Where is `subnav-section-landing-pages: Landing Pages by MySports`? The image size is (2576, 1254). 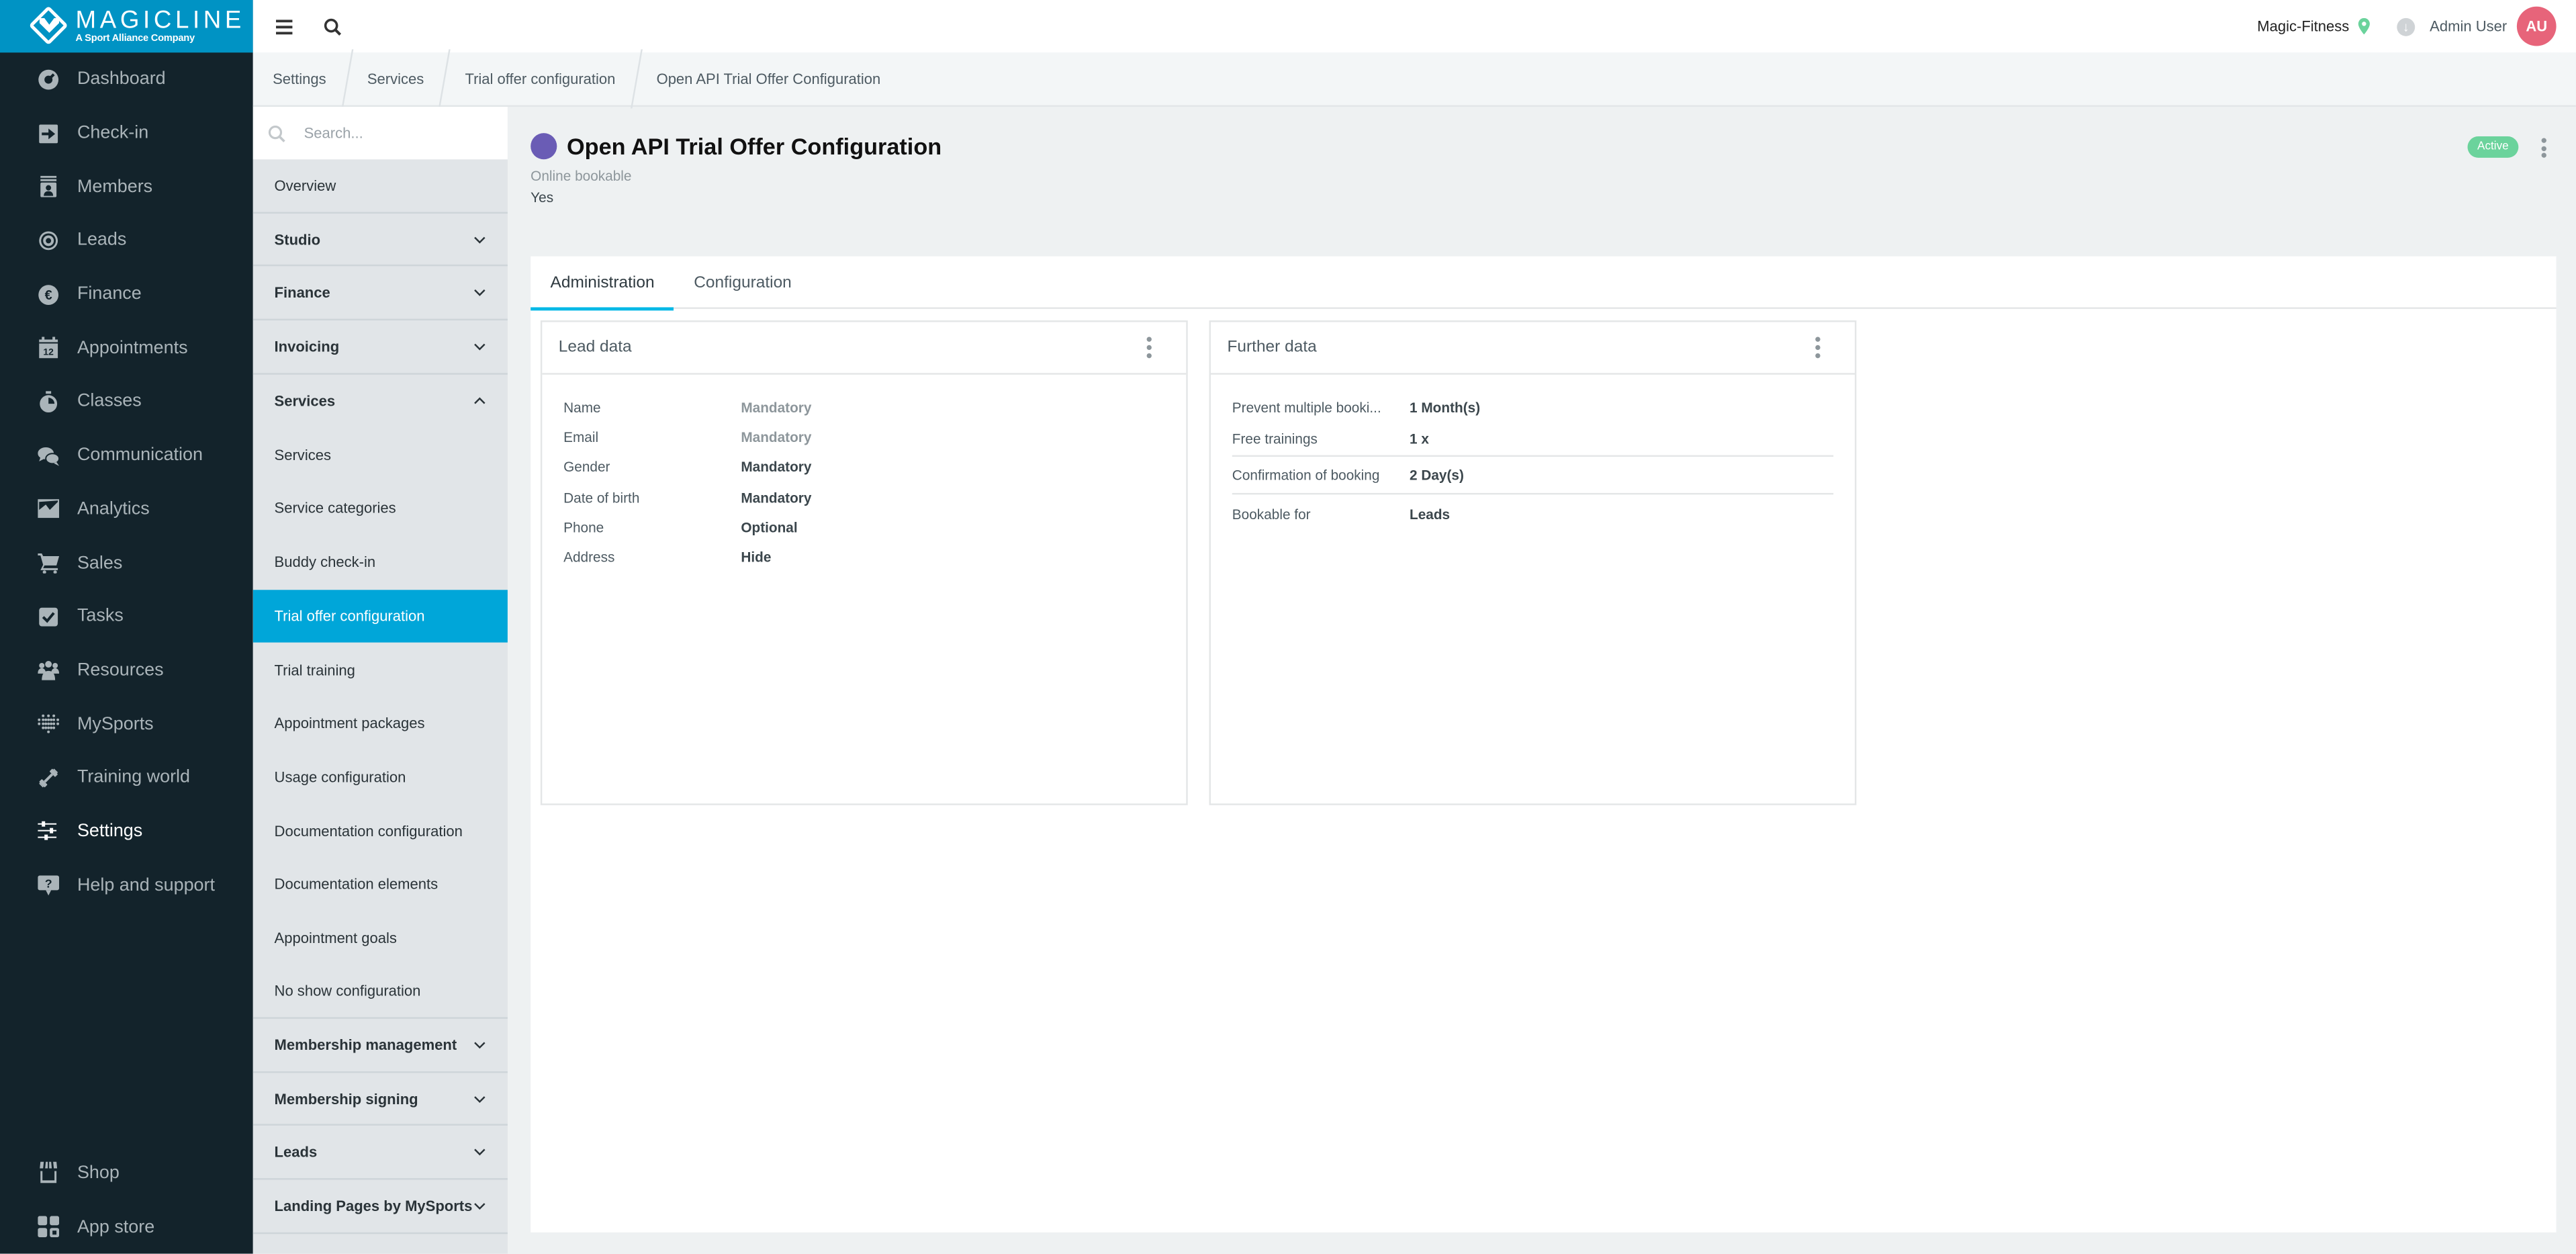
subnav-section-landing-pages: Landing Pages by MySports is located at coordinates (380, 1207).